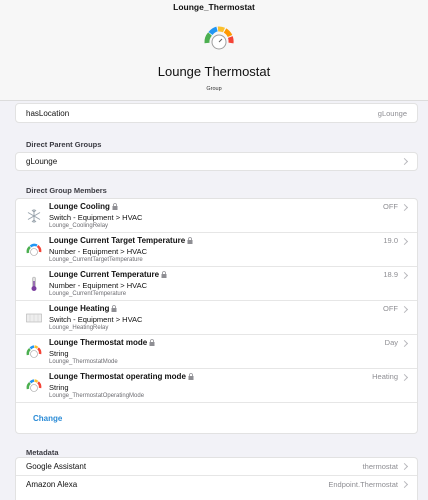 The image size is (428, 500). Describe the element at coordinates (121, 376) in the screenshot. I see `member-name: Lounge Thermostat operating mode` at that location.